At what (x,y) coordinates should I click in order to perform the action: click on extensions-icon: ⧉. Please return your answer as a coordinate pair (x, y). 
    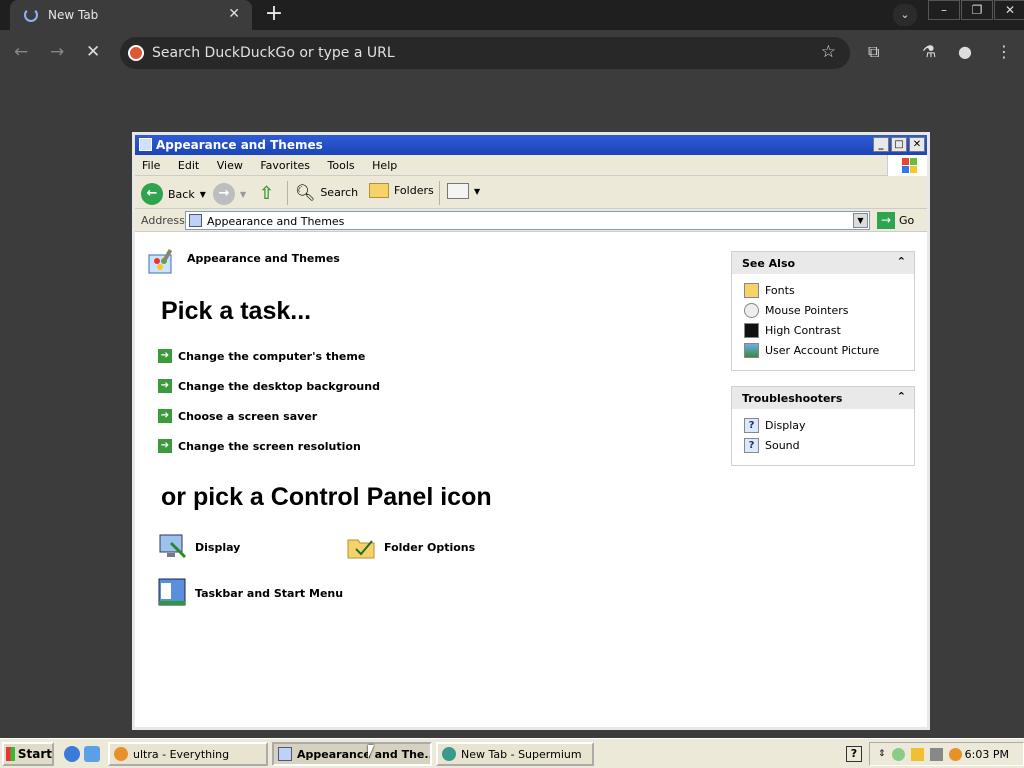
    Looking at the image, I should click on (873, 52).